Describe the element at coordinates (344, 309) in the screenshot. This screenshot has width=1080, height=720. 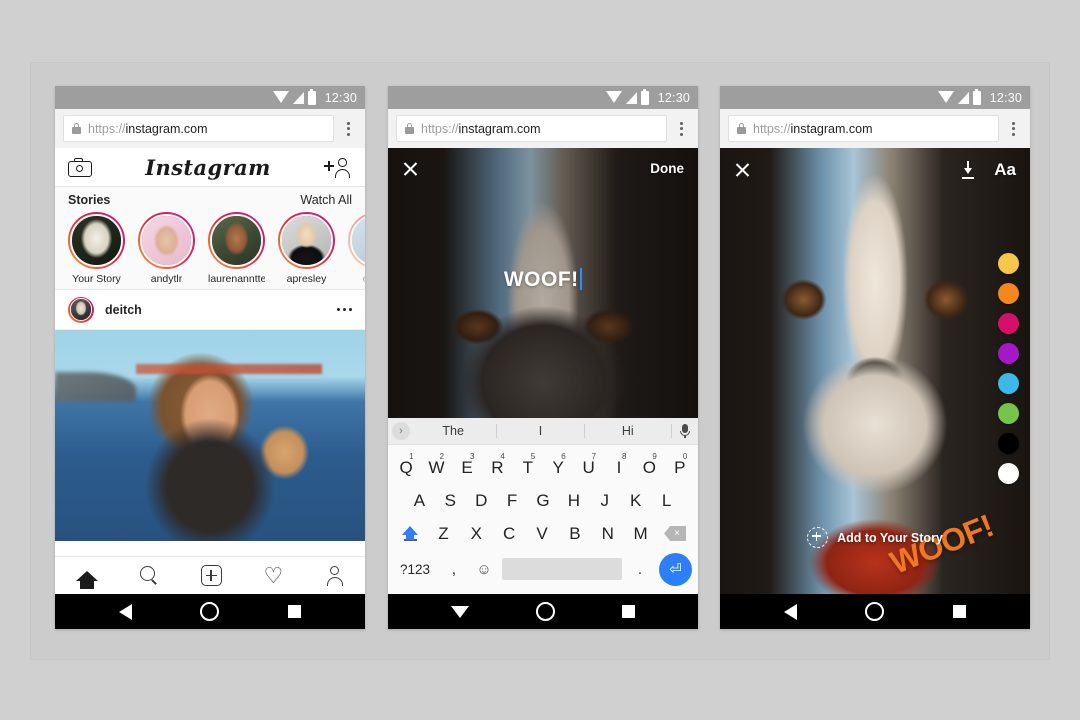
I see `post-more-icon` at that location.